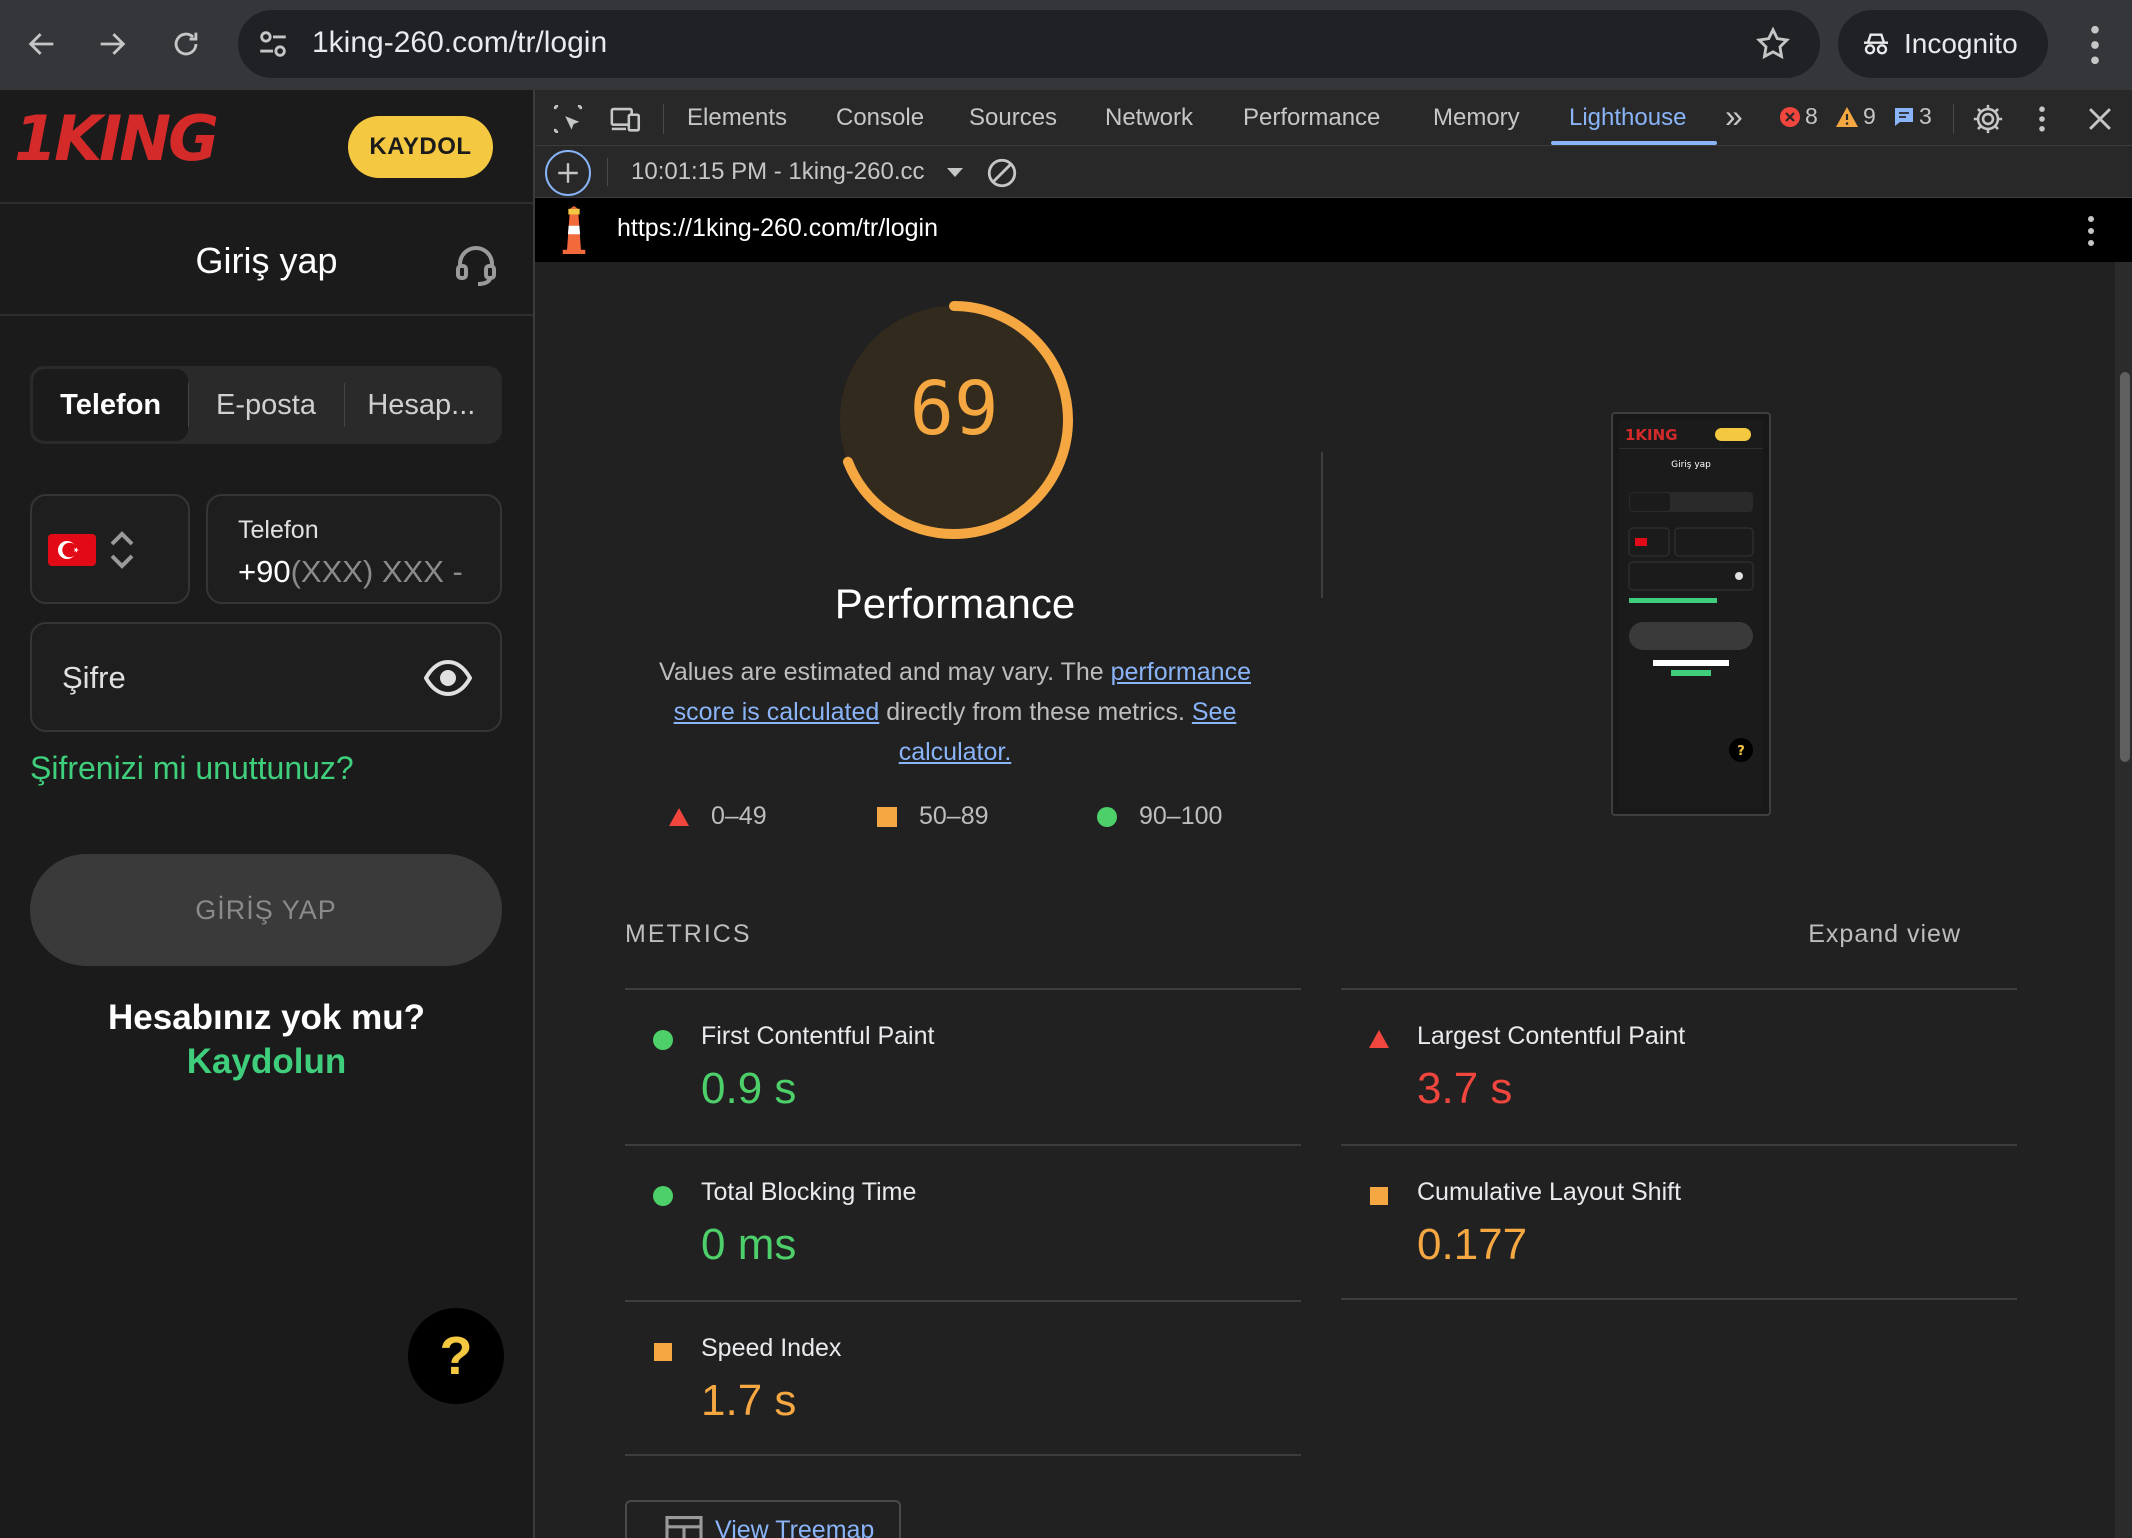  I want to click on inspect-element-icon, so click(568, 119).